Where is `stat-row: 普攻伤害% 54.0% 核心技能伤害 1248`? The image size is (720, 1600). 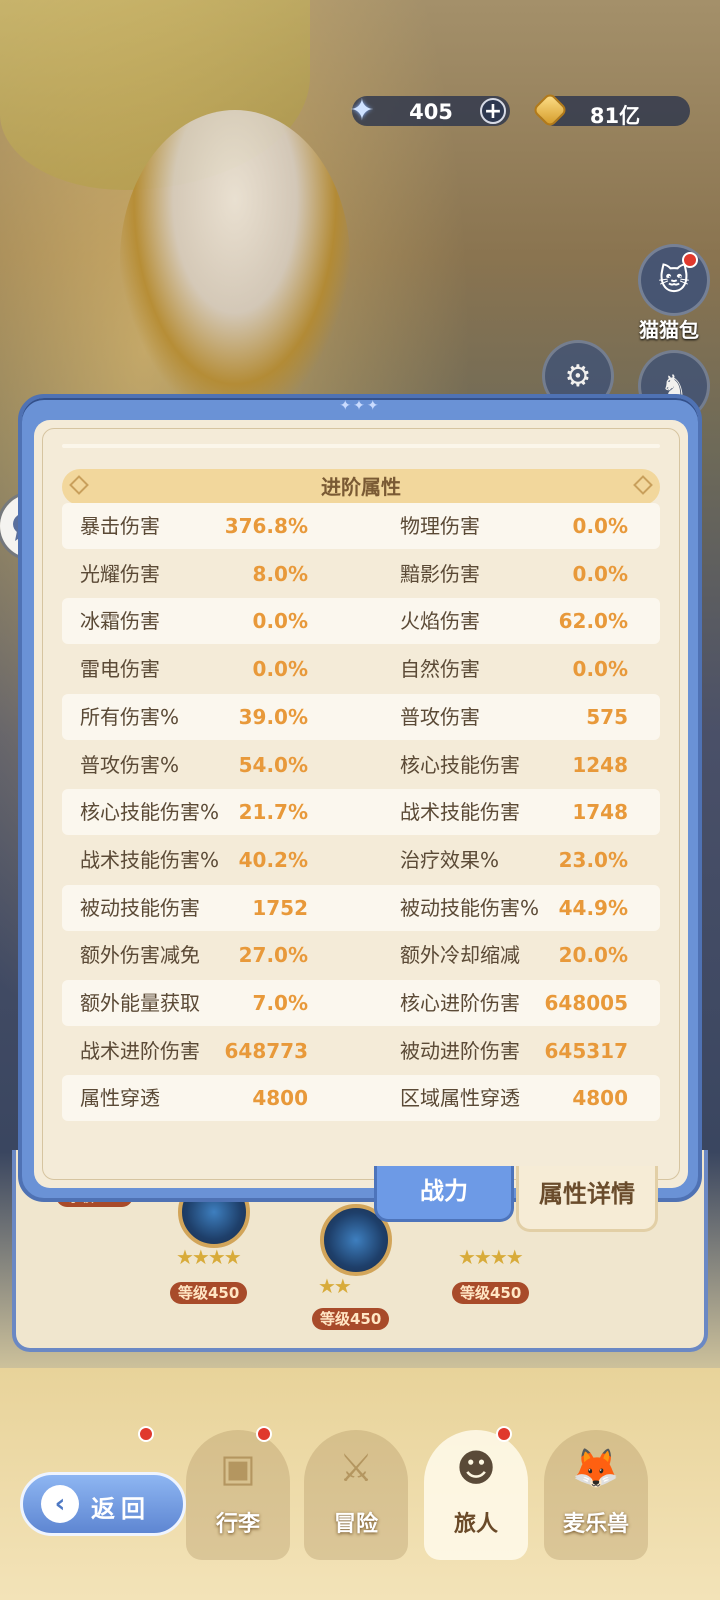
stat-row: 普攻伤害% 54.0% 核心技能伤害 1248 is located at coordinates (361, 765).